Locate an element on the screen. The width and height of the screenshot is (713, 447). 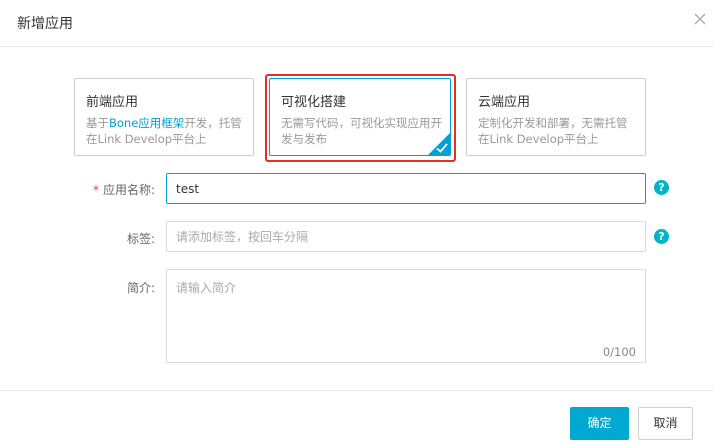
app-name-label: * 应用名称: is located at coordinates (123, 190).